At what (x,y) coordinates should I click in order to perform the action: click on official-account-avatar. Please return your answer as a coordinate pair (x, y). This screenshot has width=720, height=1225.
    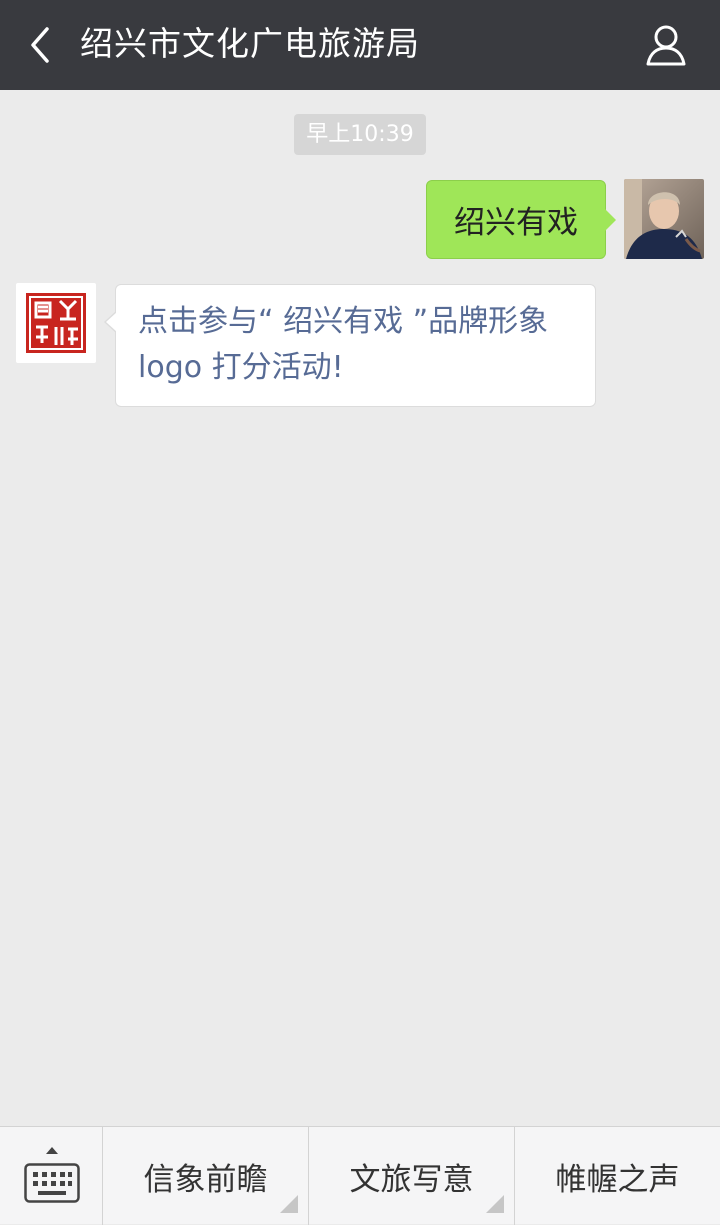
    Looking at the image, I should click on (56, 323).